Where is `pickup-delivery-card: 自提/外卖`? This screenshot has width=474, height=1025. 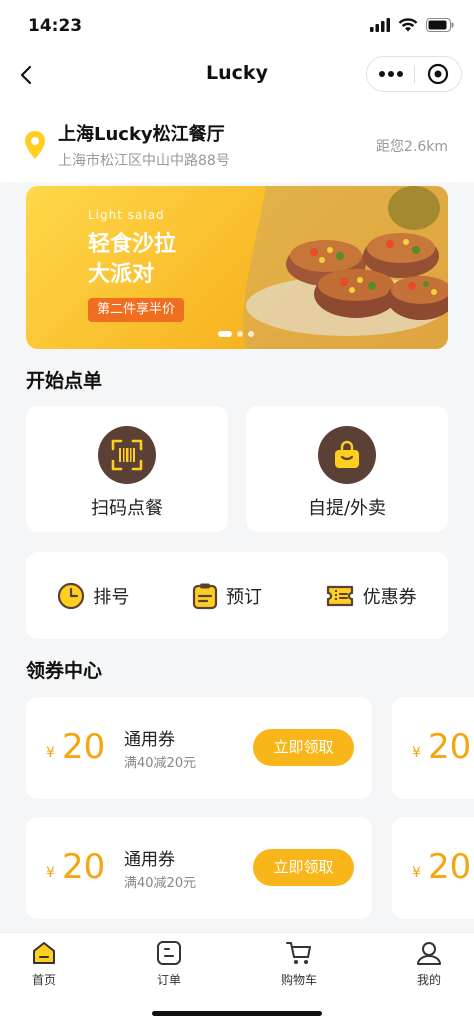
pickup-delivery-card: 自提/外卖 is located at coordinates (347, 469).